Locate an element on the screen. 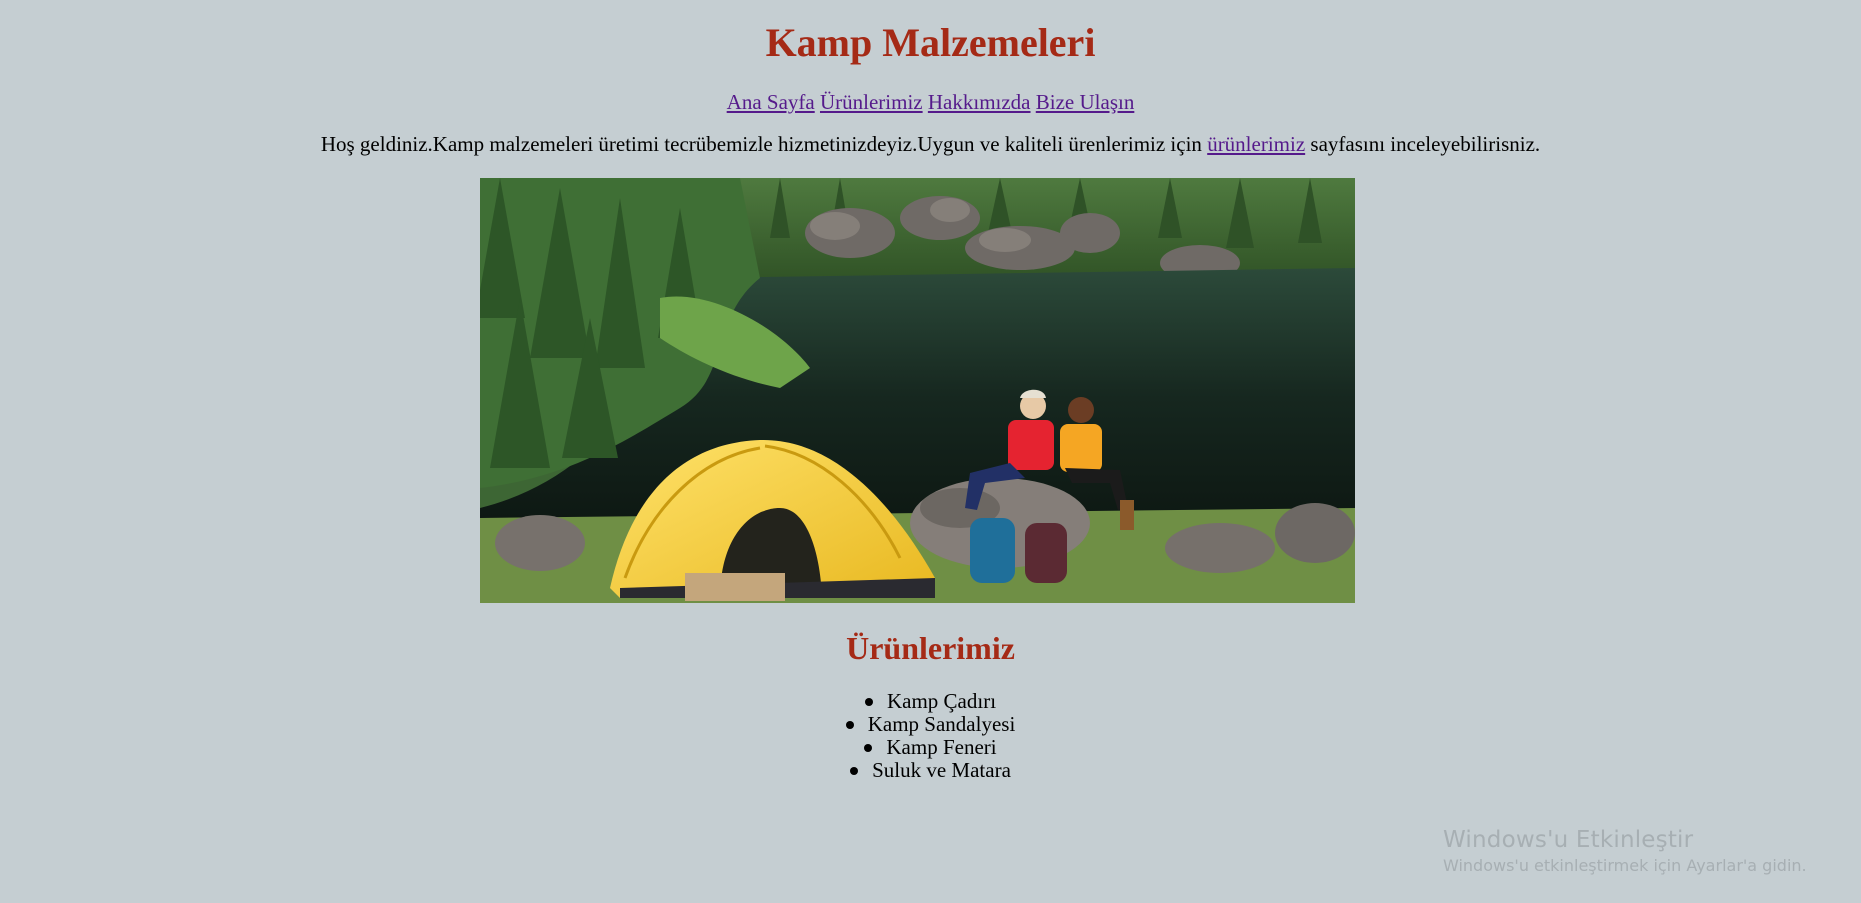 Image resolution: width=1861 pixels, height=903 pixels. intro-products-link: ürünlerimiz is located at coordinates (1256, 144).